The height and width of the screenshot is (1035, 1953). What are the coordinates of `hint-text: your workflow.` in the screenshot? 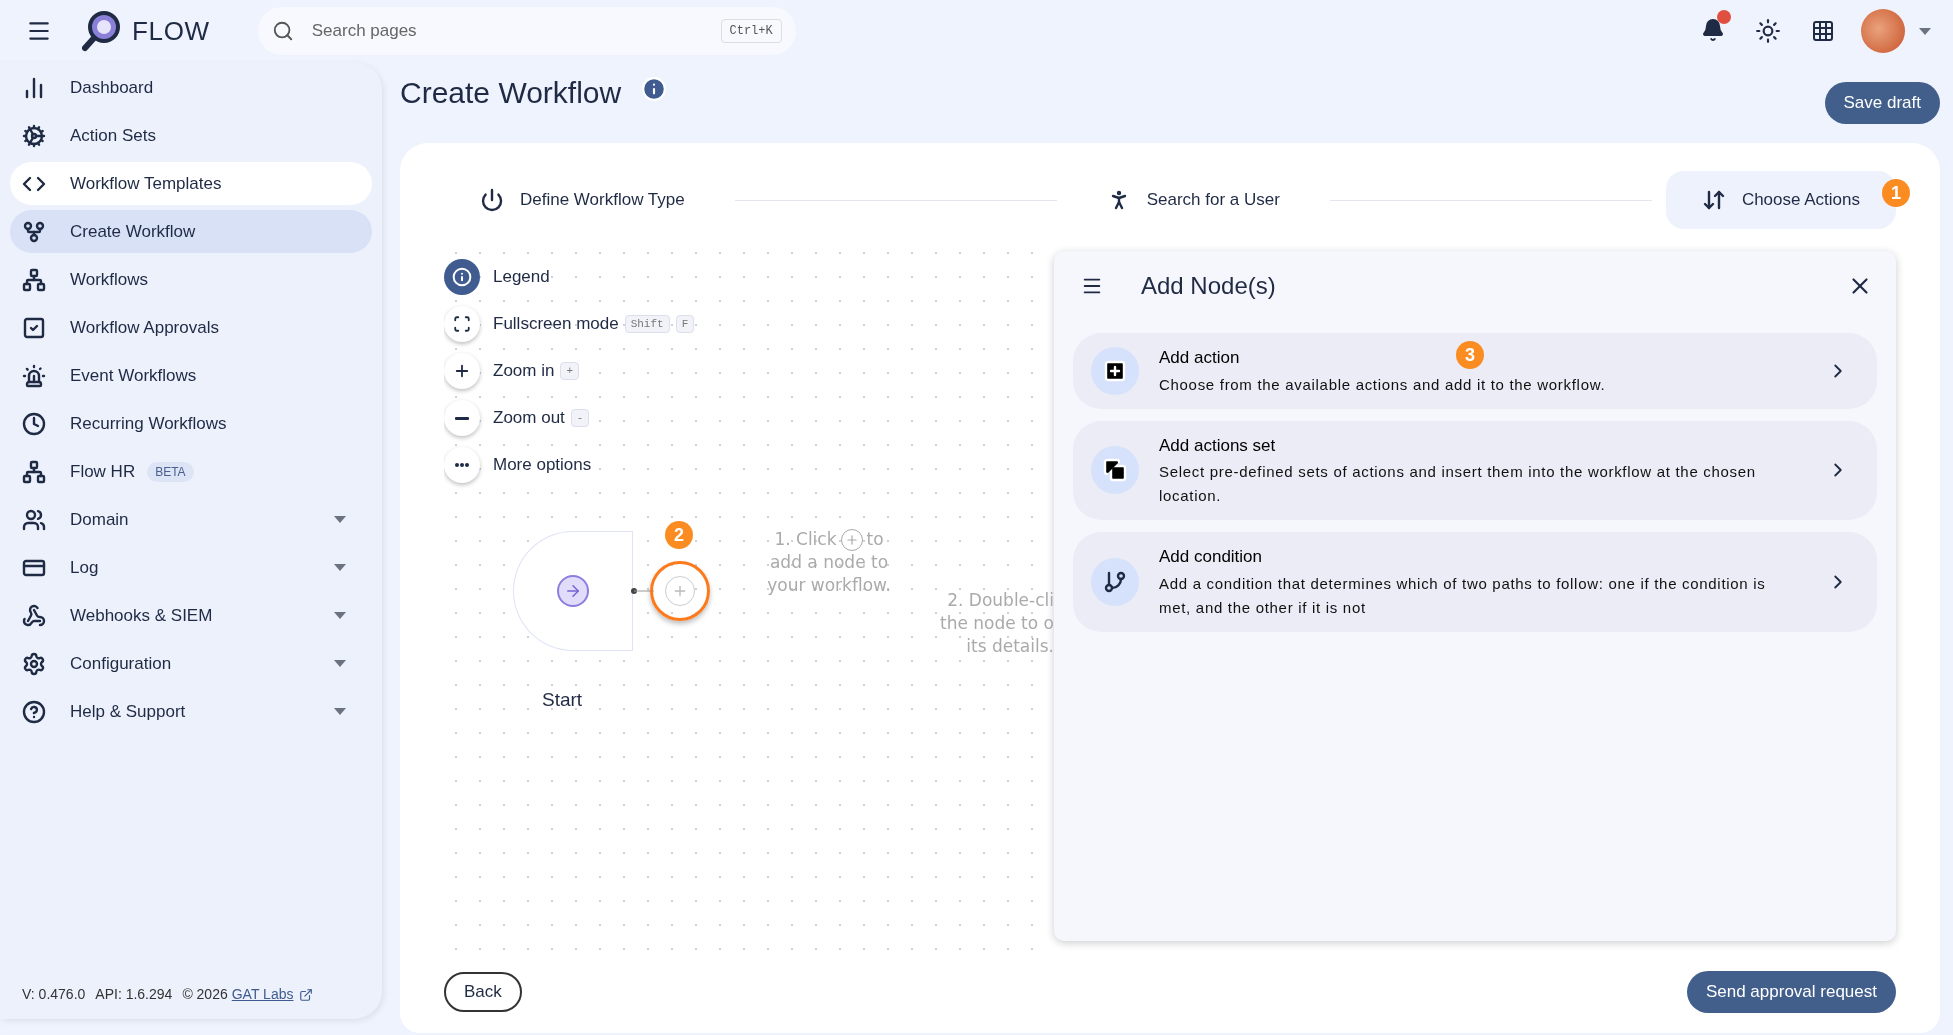 It's located at (829, 585).